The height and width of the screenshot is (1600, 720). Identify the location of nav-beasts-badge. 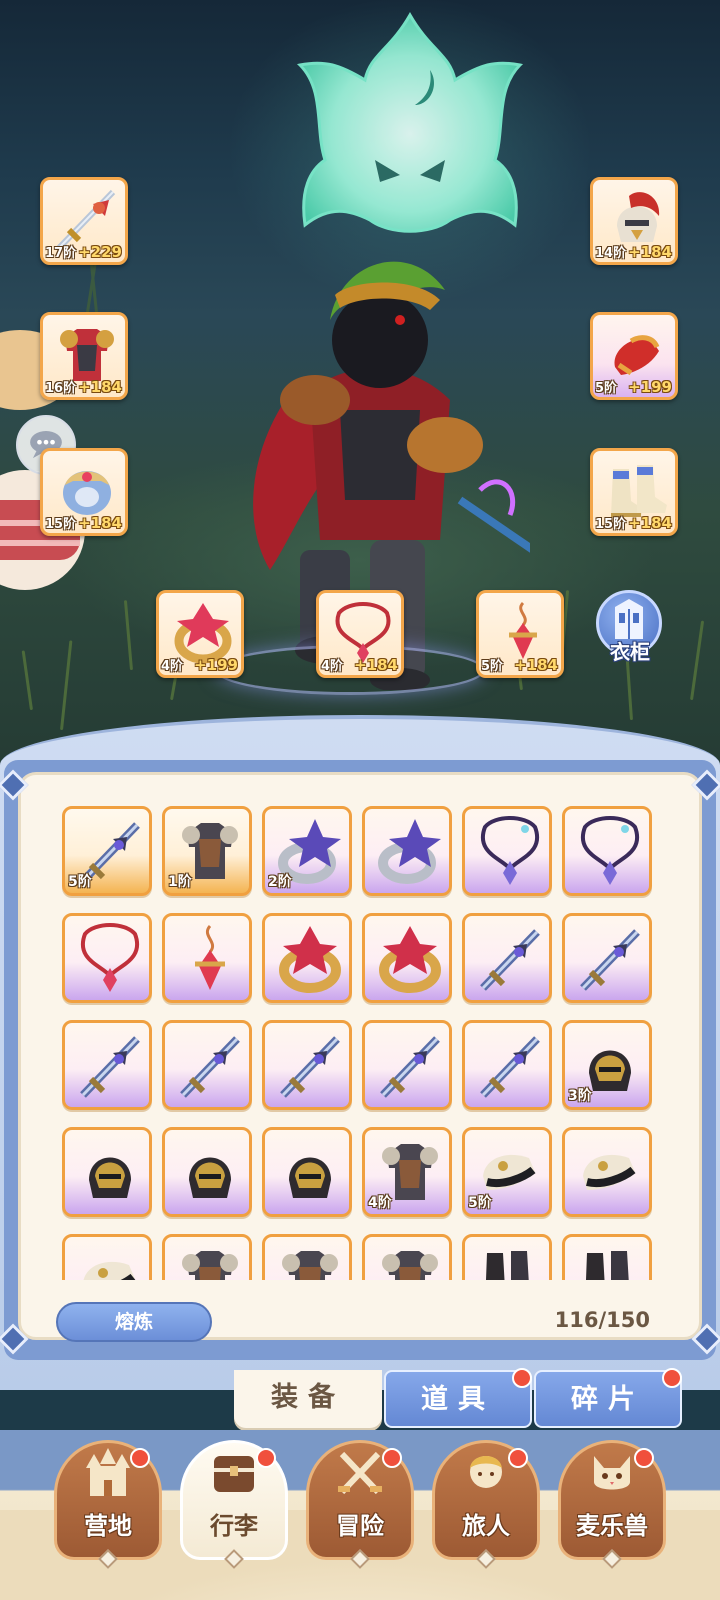
(644, 1458).